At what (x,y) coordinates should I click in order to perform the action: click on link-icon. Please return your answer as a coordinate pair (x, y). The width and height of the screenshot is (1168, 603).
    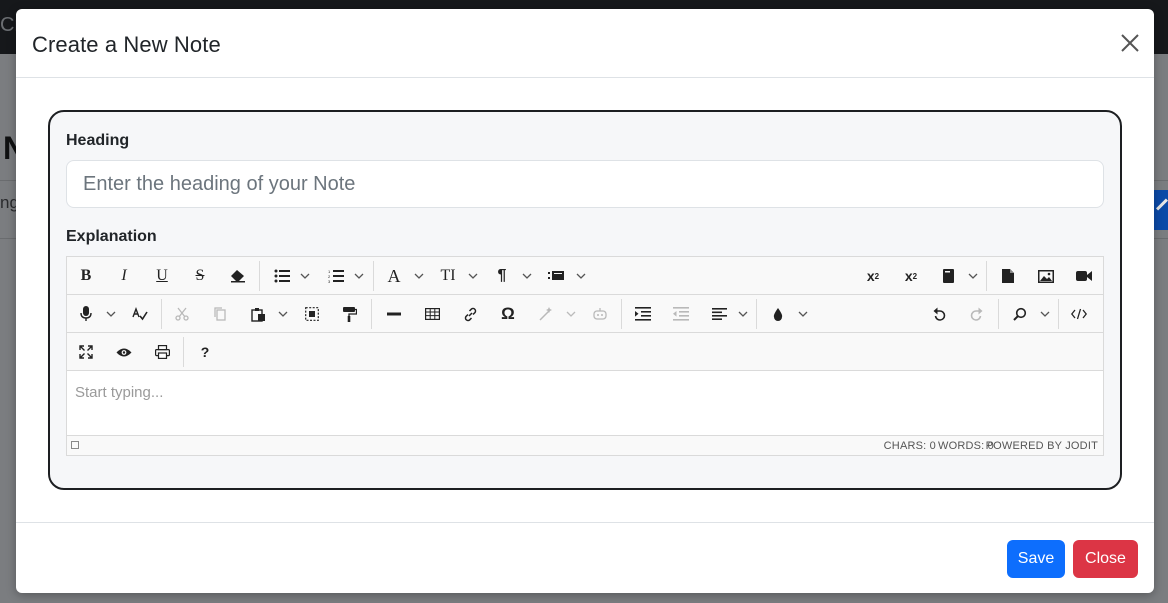
    Looking at the image, I should click on (470, 314).